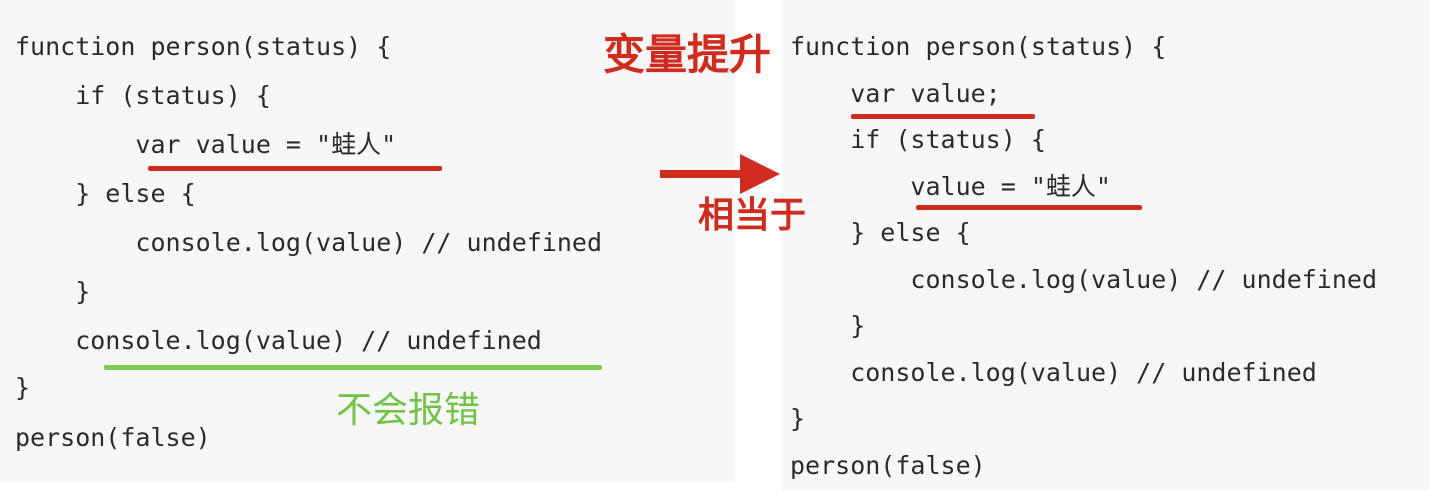 Image resolution: width=1430 pixels, height=500 pixels. I want to click on no-error-label: 不会报错, so click(408, 410).